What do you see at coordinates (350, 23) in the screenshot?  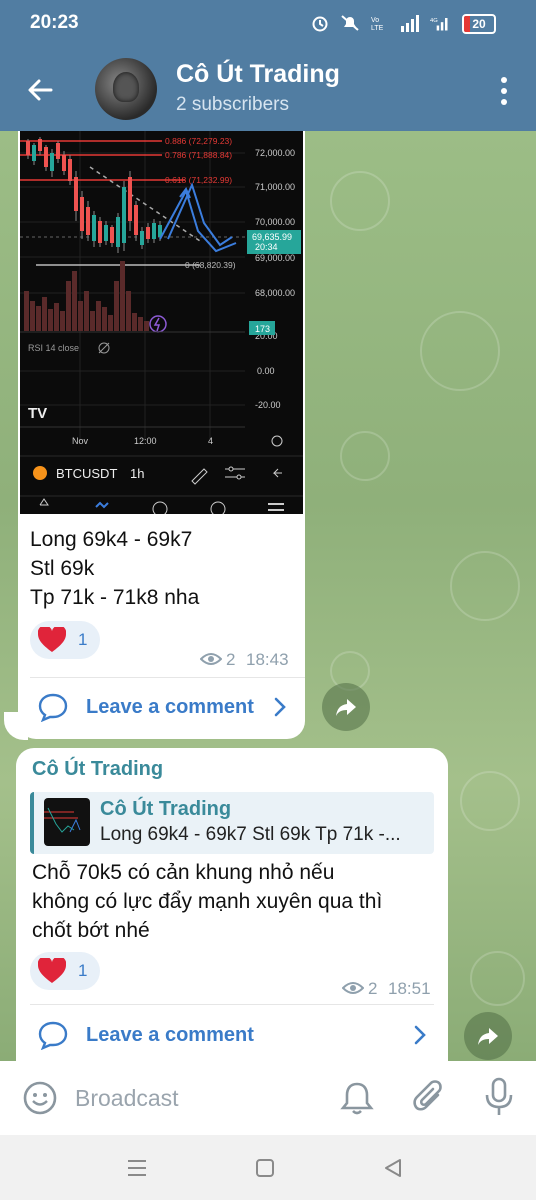 I see `mute-icon` at bounding box center [350, 23].